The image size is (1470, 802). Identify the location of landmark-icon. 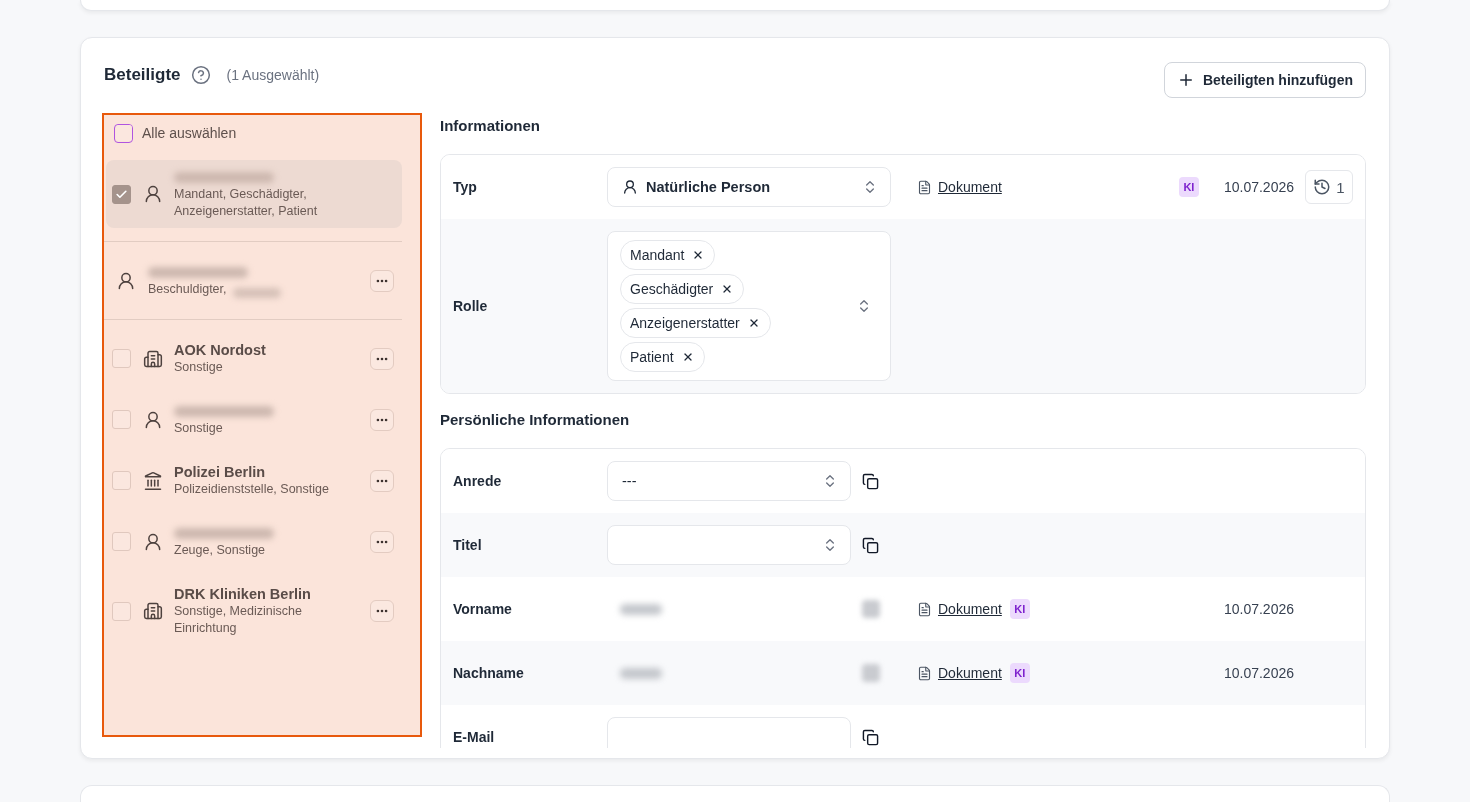
(153, 480).